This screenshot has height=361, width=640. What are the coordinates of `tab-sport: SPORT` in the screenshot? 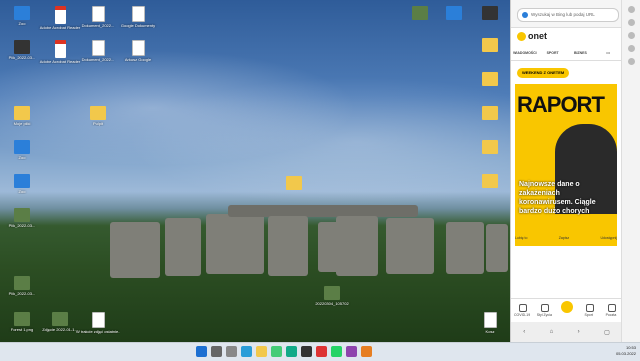 It's located at (553, 53).